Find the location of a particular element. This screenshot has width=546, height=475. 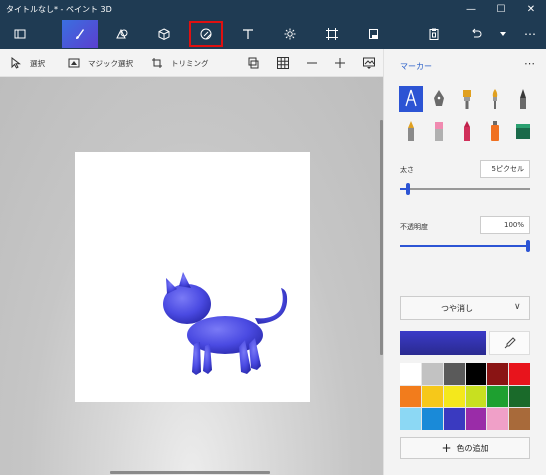

brush-marker is located at coordinates (411, 99).